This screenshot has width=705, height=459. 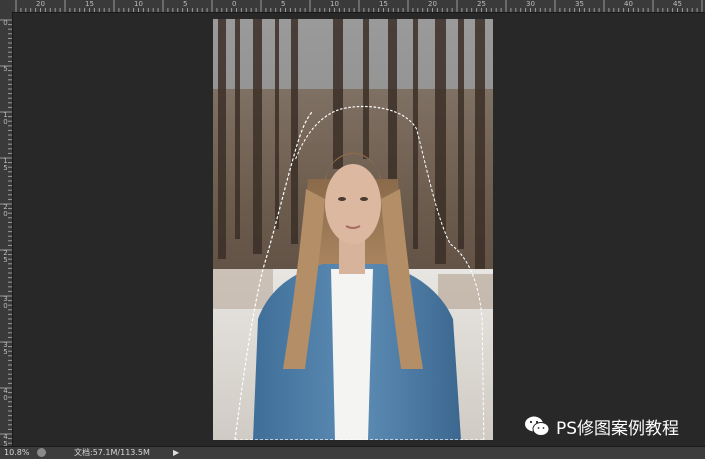 I want to click on ruler-top-ticks, so click(x=359, y=6).